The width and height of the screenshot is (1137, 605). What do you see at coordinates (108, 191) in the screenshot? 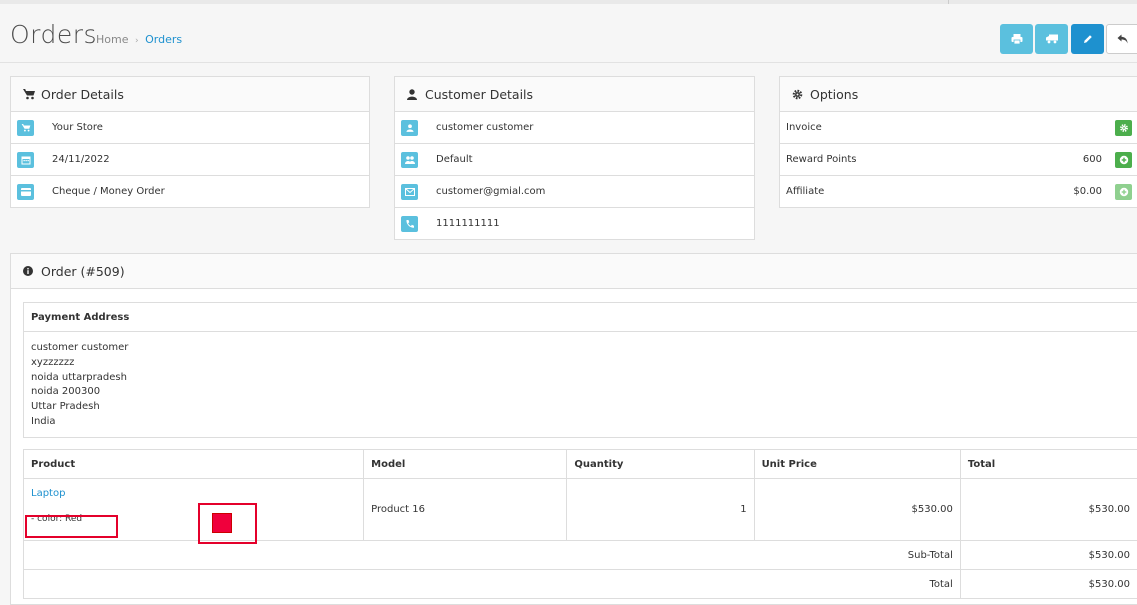
I see `payment-method: Cheque / Money Order` at bounding box center [108, 191].